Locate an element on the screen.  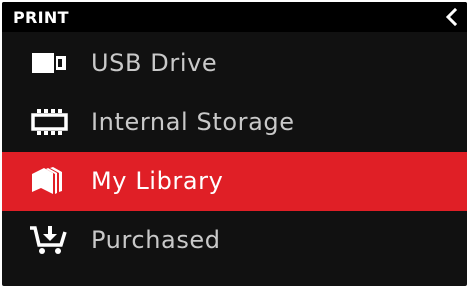
menu-item-label: My Library is located at coordinates (157, 181).